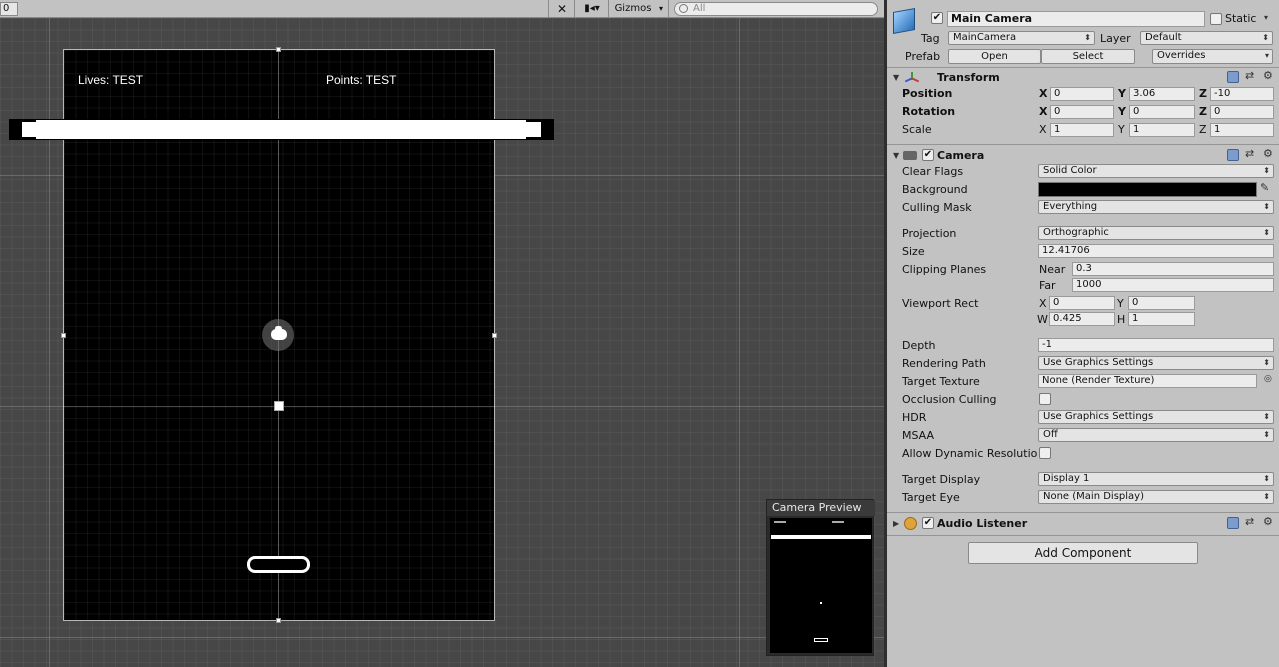  Describe the element at coordinates (1082, 94) in the screenshot. I see `position-x-field: 0` at that location.